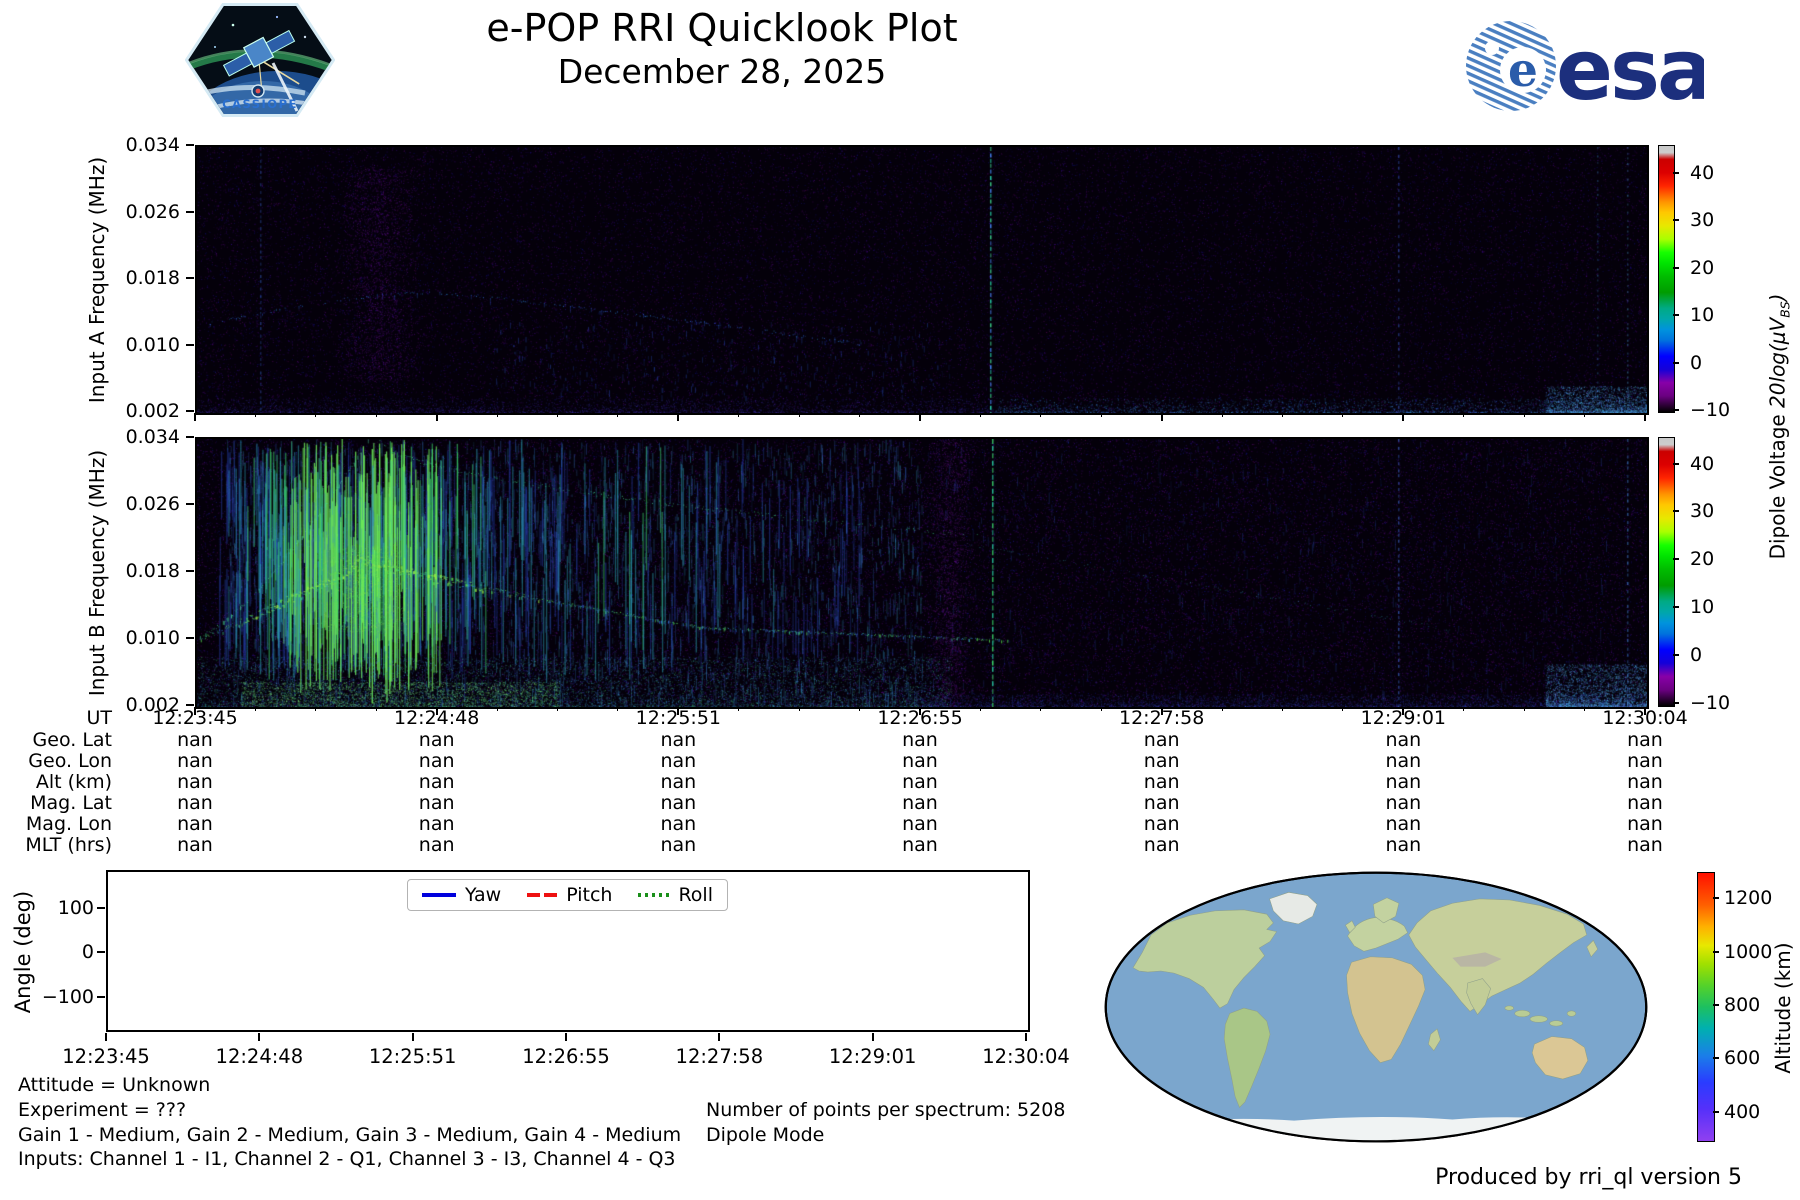 This screenshot has height=1200, width=1800. Describe the element at coordinates (461, 895) in the screenshot. I see `legend-item-yaw: Yaw` at that location.